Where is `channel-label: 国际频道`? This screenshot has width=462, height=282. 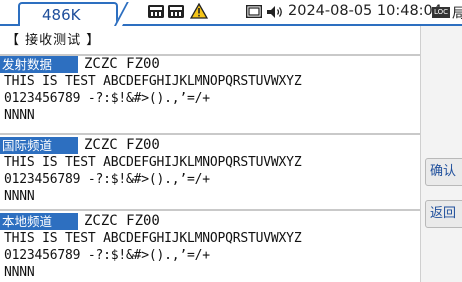
channel-label: 国际频道 is located at coordinates (39, 145).